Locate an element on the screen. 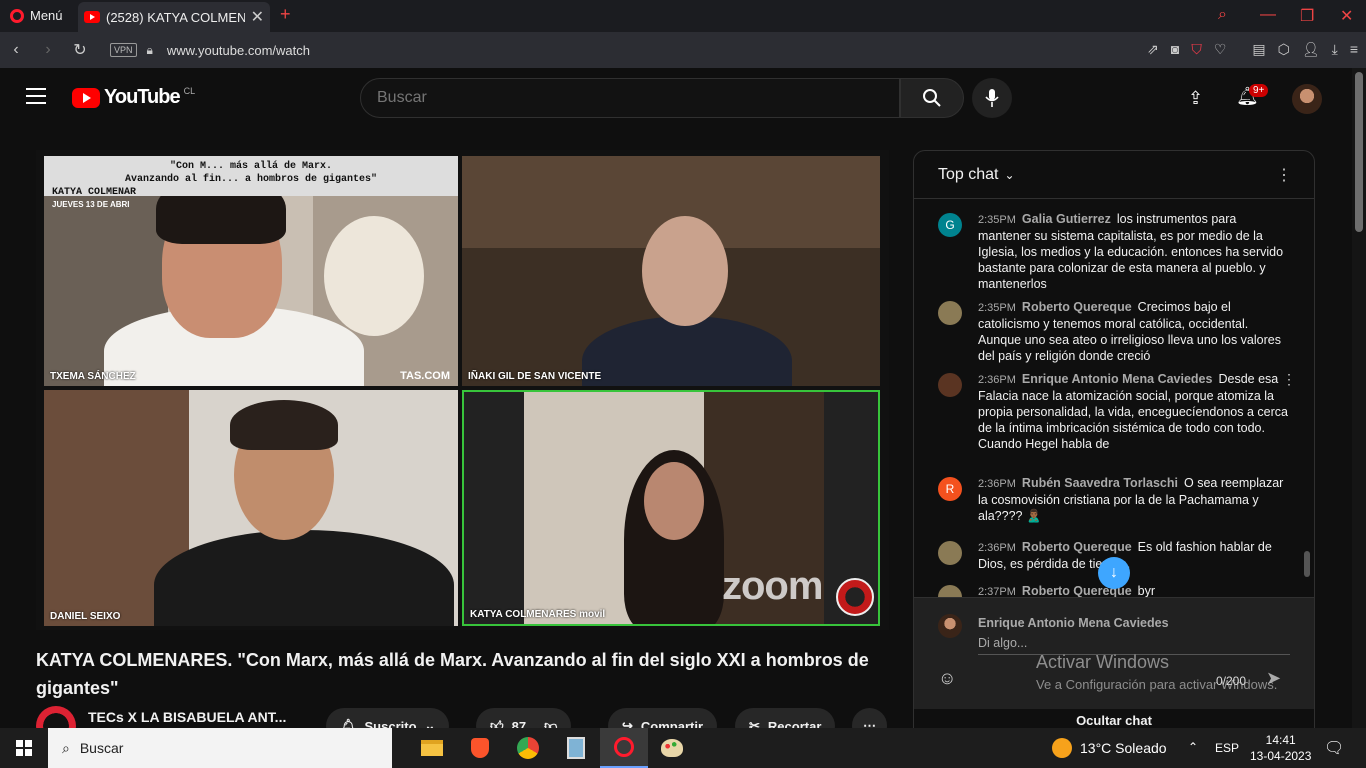 This screenshot has width=1366, height=768. taskbar-clock: 14:41 13-04-2023 is located at coordinates (1280, 748).